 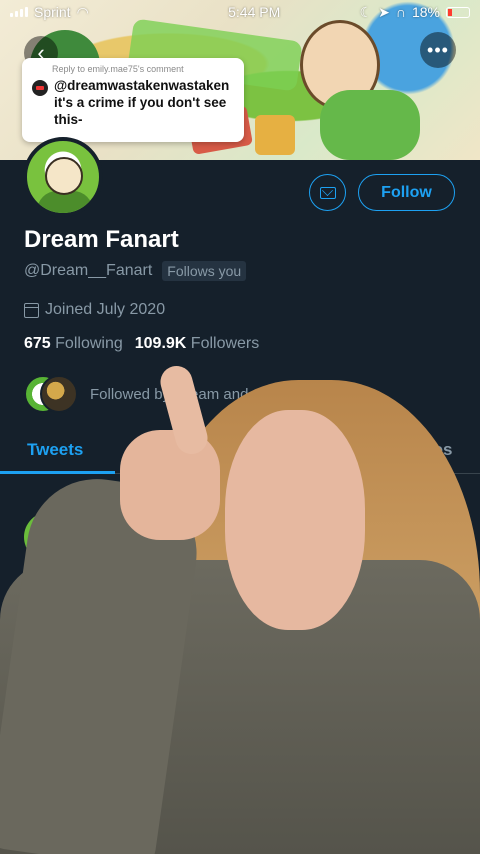 I want to click on reply-to-label: Reply to emily.mae75's comment, so click(x=118, y=69).